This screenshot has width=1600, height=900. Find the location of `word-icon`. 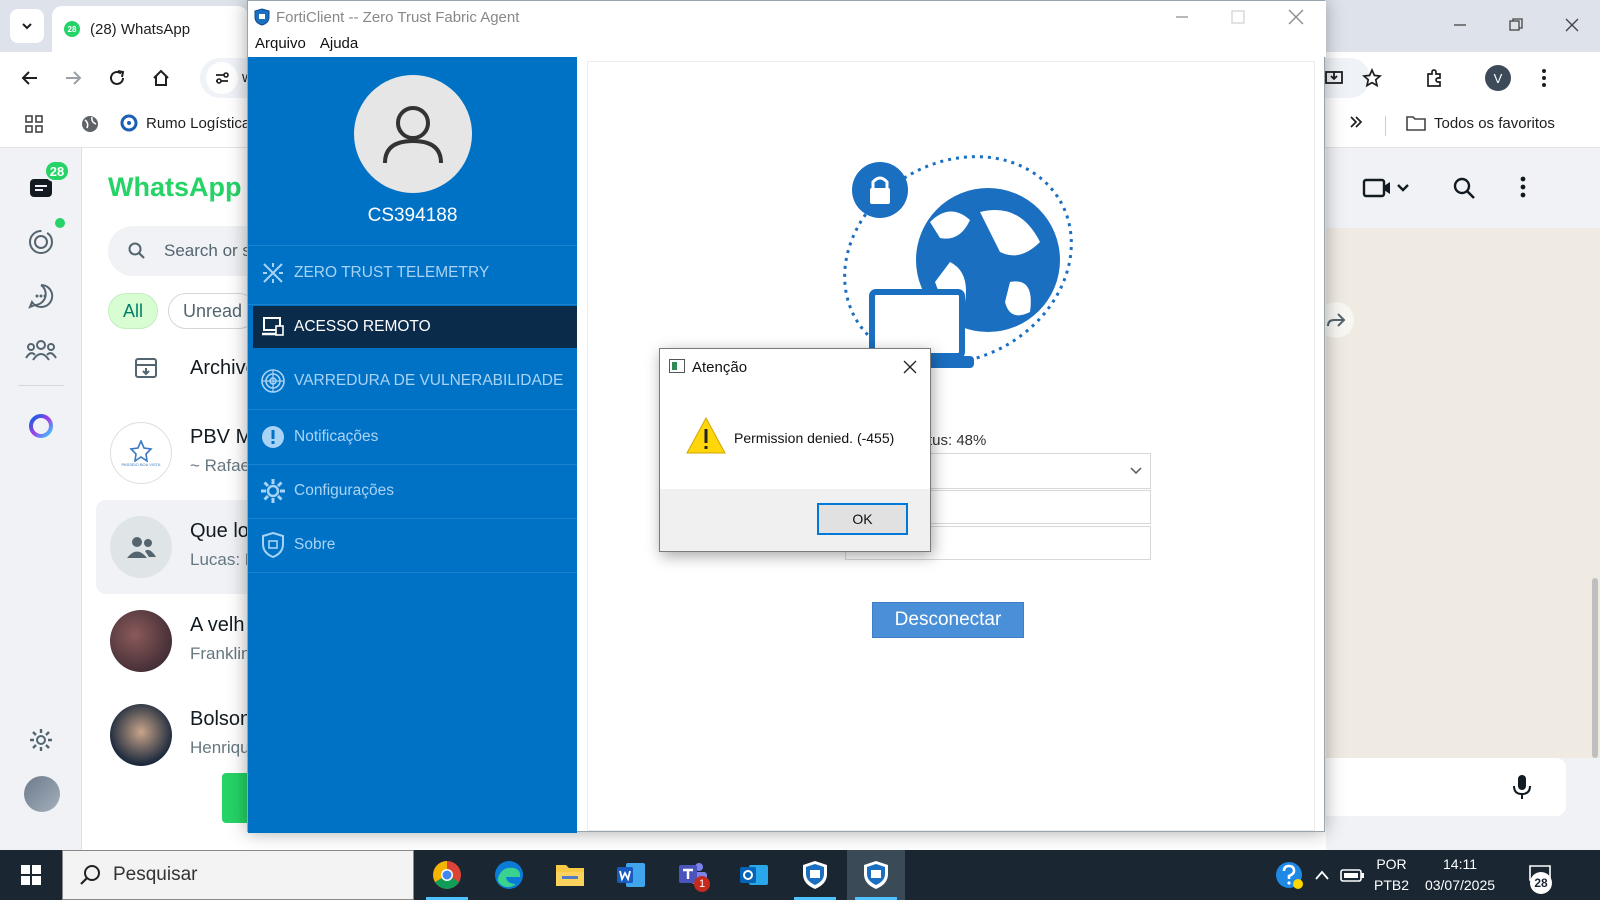

word-icon is located at coordinates (631, 875).